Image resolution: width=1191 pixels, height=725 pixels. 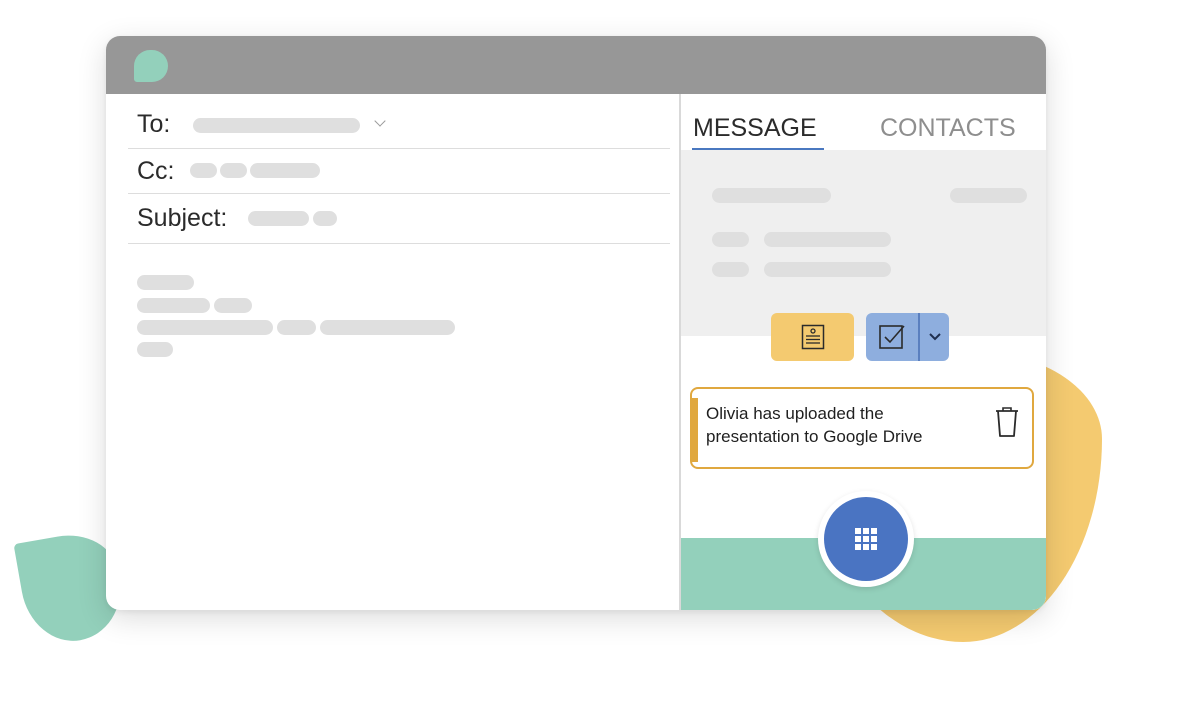 What do you see at coordinates (380, 121) in the screenshot?
I see `to-dropdown-chevron-icon` at bounding box center [380, 121].